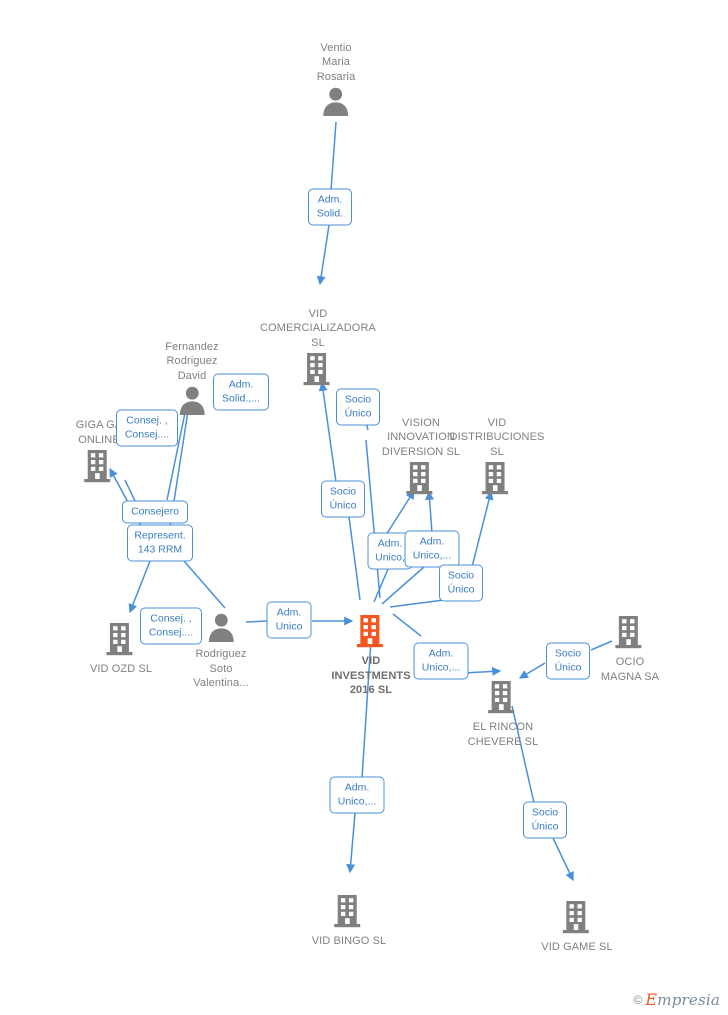  Describe the element at coordinates (330, 207) in the screenshot. I see `relation-badge-b1: Adm. Solid.` at that location.